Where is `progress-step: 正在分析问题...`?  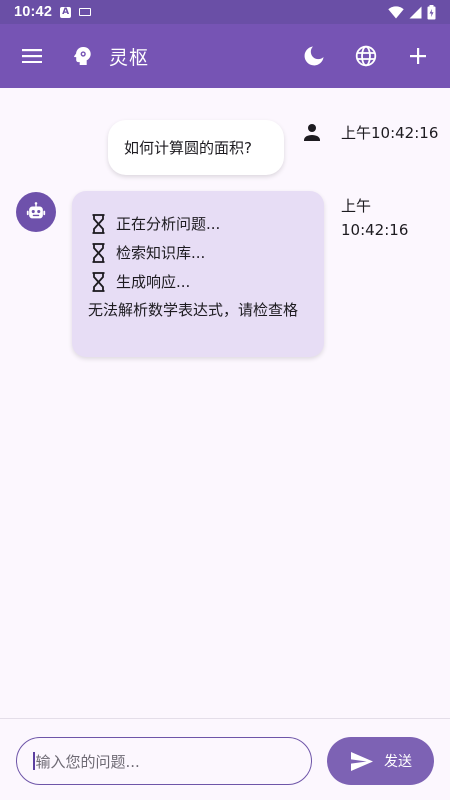
progress-step: 正在分析问题... is located at coordinates (198, 219).